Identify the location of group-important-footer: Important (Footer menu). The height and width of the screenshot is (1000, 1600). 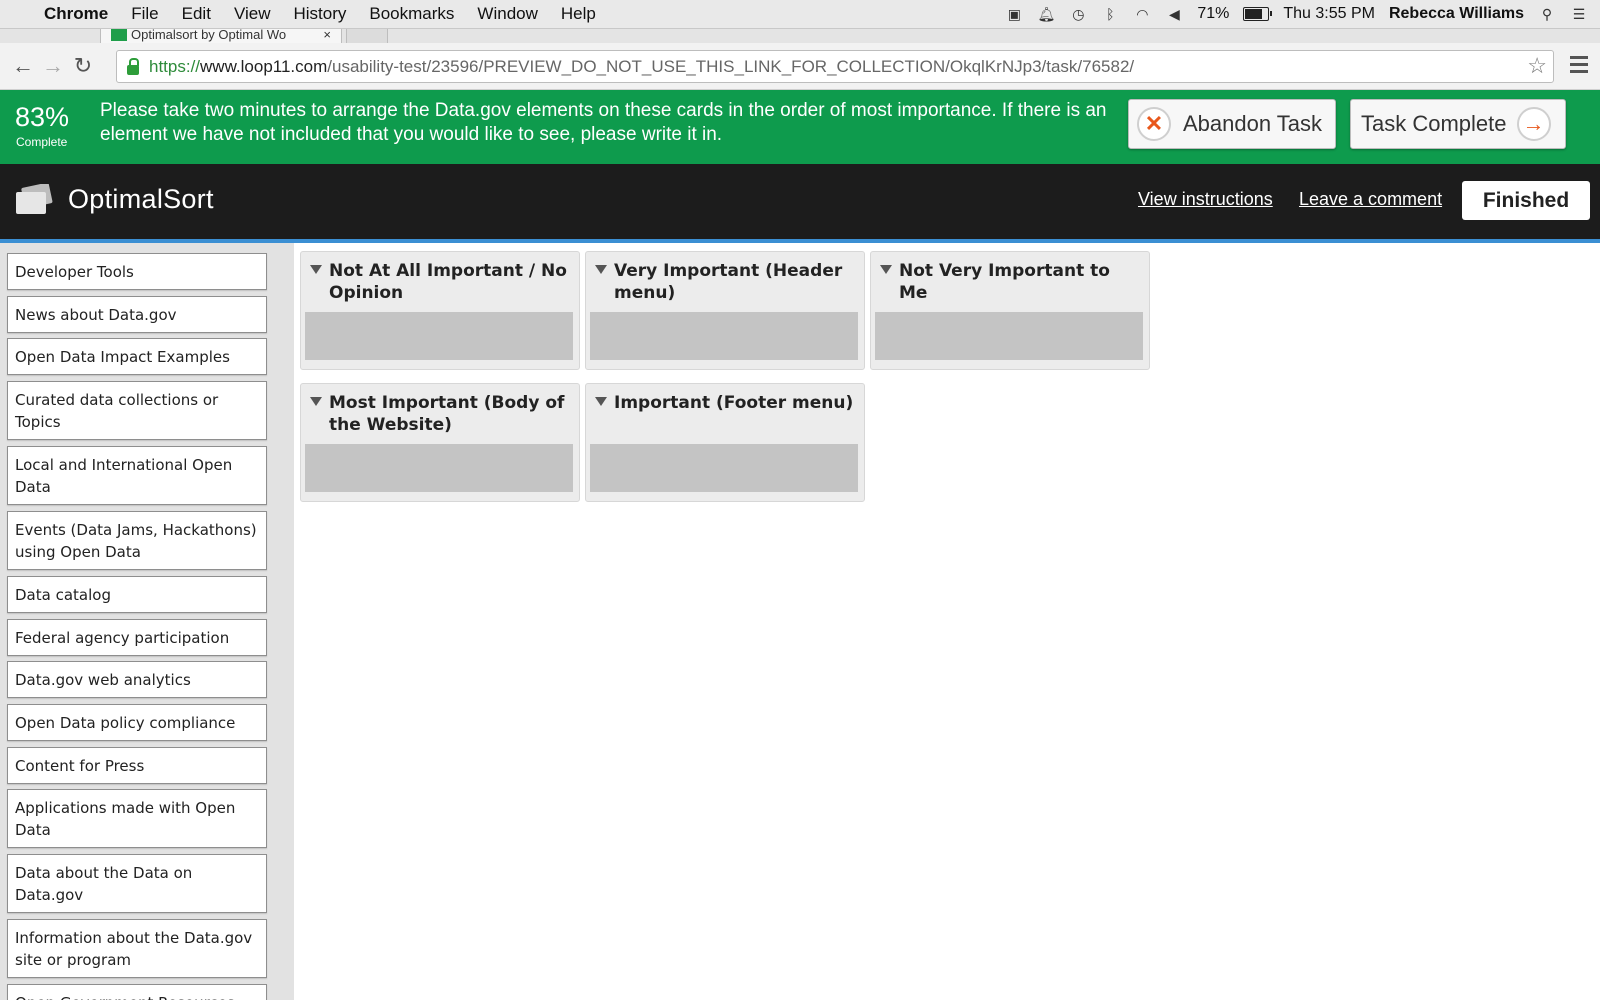
(725, 442).